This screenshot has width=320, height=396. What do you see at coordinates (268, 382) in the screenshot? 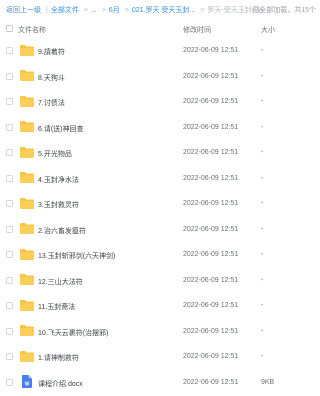
I see `file-size: 9KB` at bounding box center [268, 382].